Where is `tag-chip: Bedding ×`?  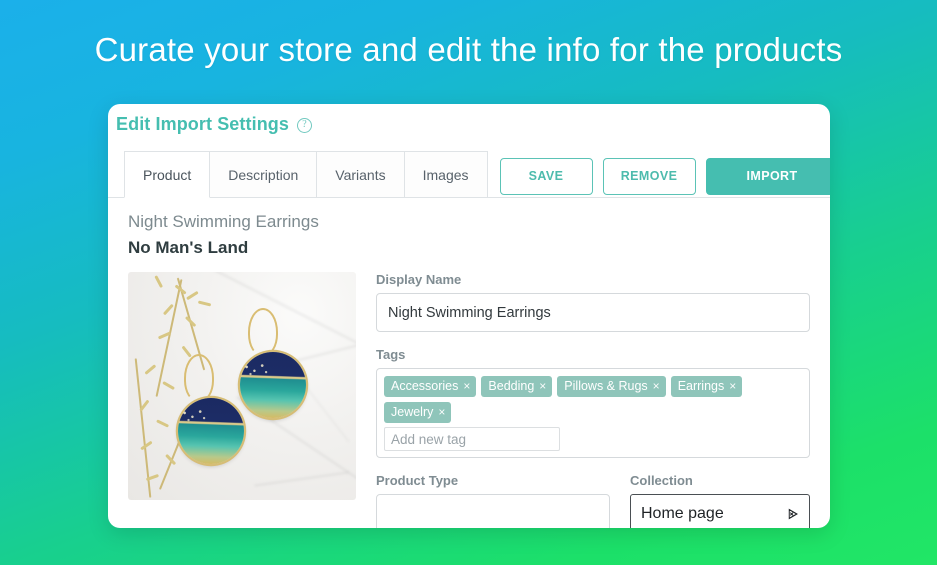 tag-chip: Bedding × is located at coordinates (517, 386).